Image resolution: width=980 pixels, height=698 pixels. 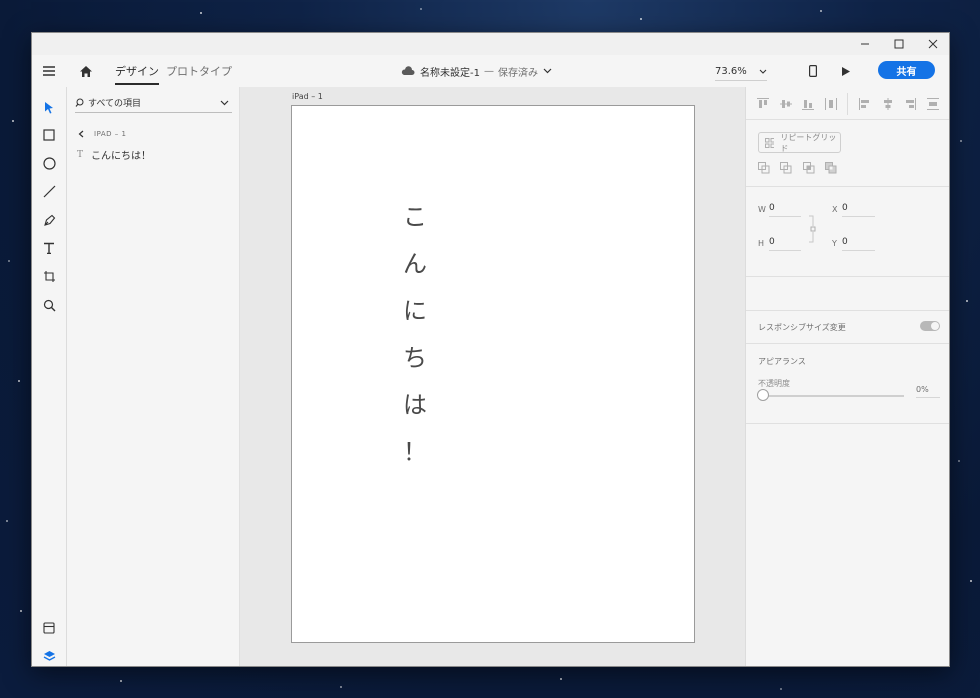 I want to click on artboard-tool, so click(x=49, y=276).